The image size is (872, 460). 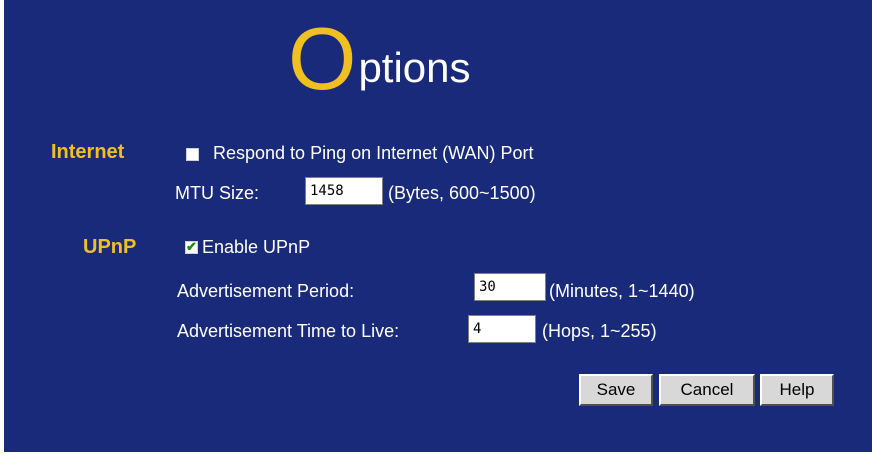 I want to click on enable-upnp-checkbox: ✔, so click(x=191, y=246).